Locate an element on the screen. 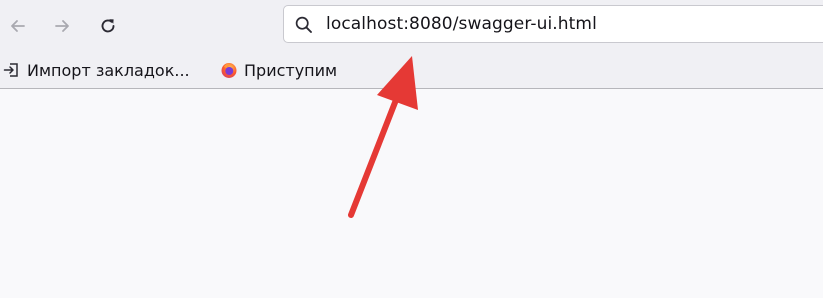  bookmark-getting-started: Приступим is located at coordinates (278, 70).